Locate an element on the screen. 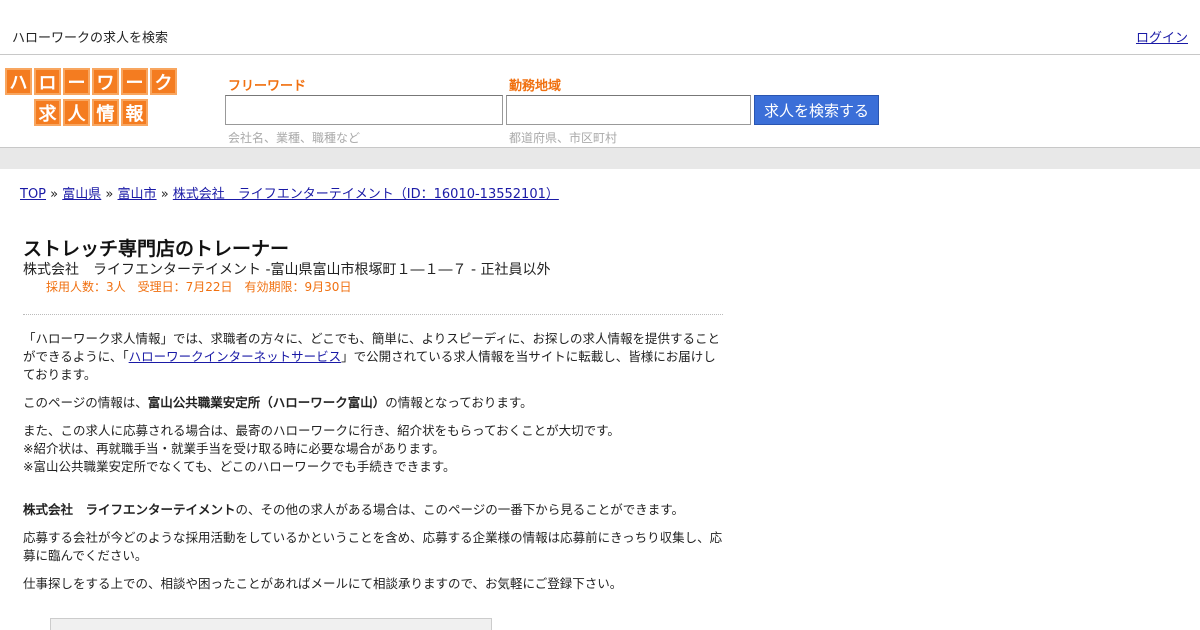  application-note-line: ※富山公共職業安定所でなくても、どこのハローワークでも手続きできます。 is located at coordinates (239, 466).